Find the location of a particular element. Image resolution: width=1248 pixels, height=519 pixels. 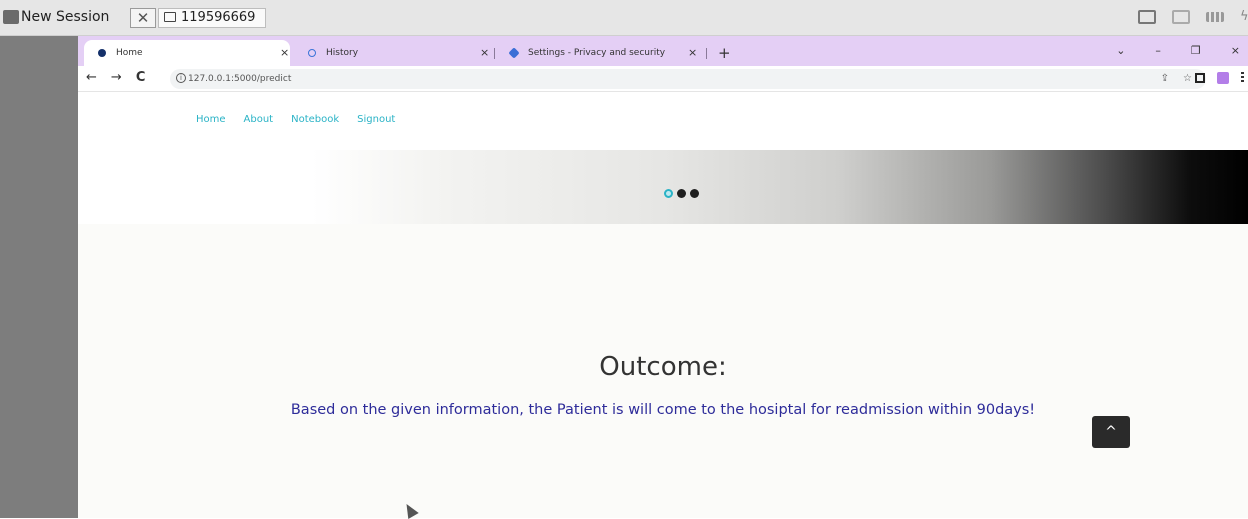

hero-banner is located at coordinates (663, 187).